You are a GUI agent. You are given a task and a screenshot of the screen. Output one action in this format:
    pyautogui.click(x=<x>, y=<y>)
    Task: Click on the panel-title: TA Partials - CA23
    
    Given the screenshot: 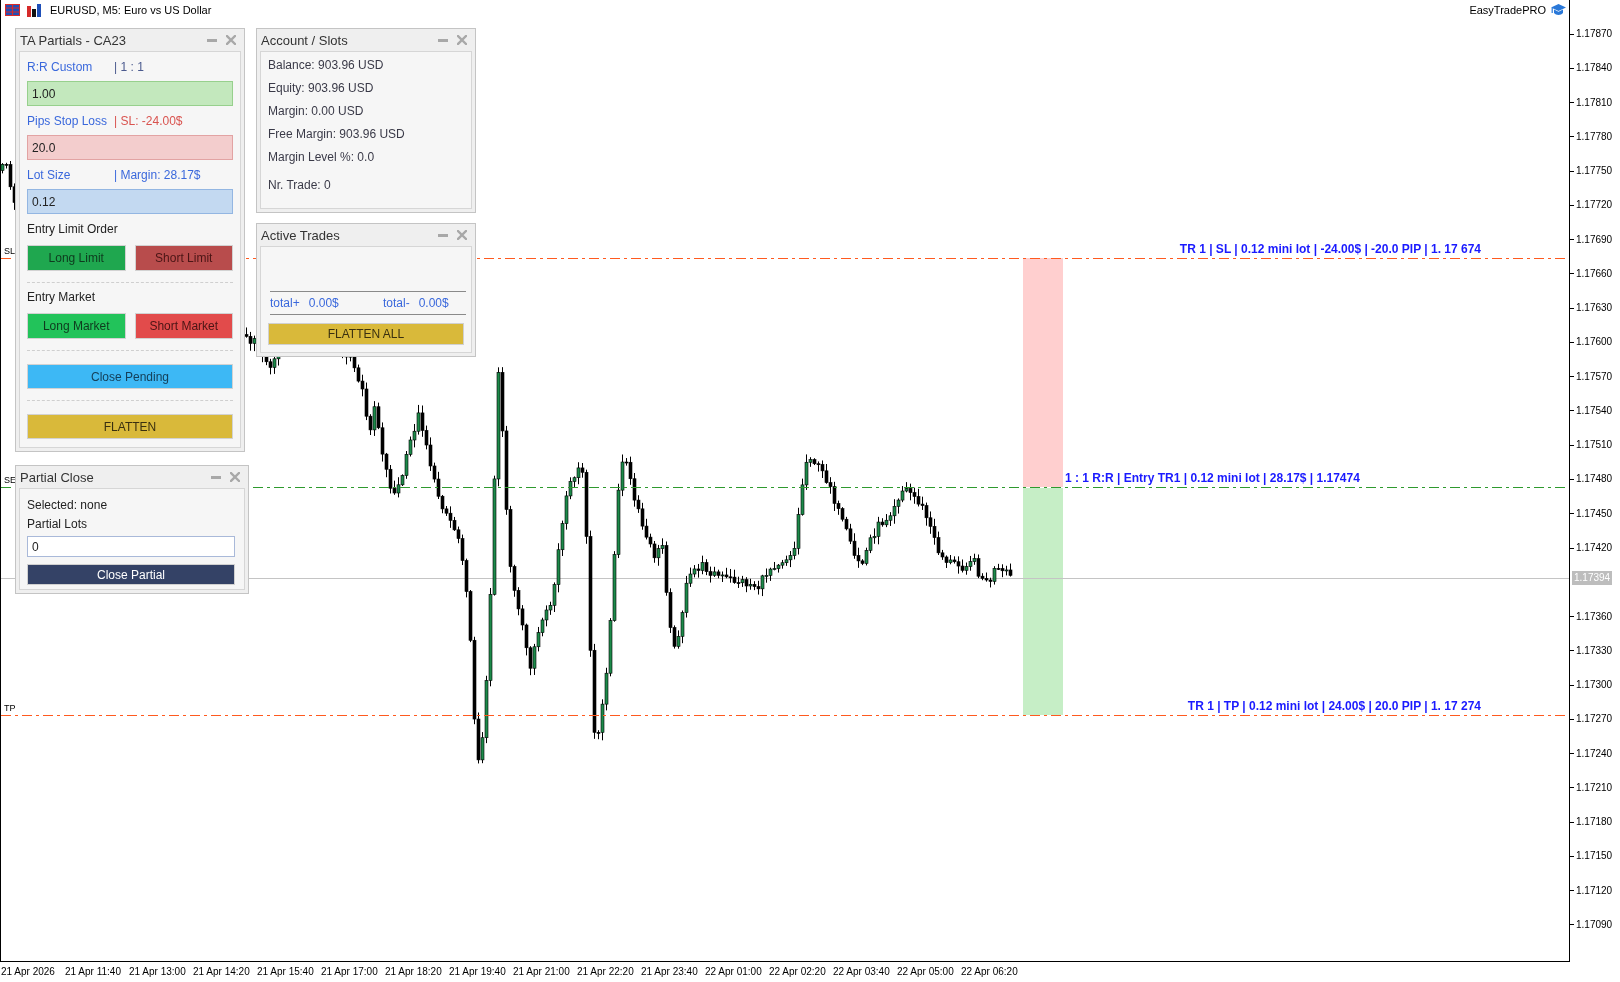 What is the action you would take?
    pyautogui.click(x=73, y=40)
    